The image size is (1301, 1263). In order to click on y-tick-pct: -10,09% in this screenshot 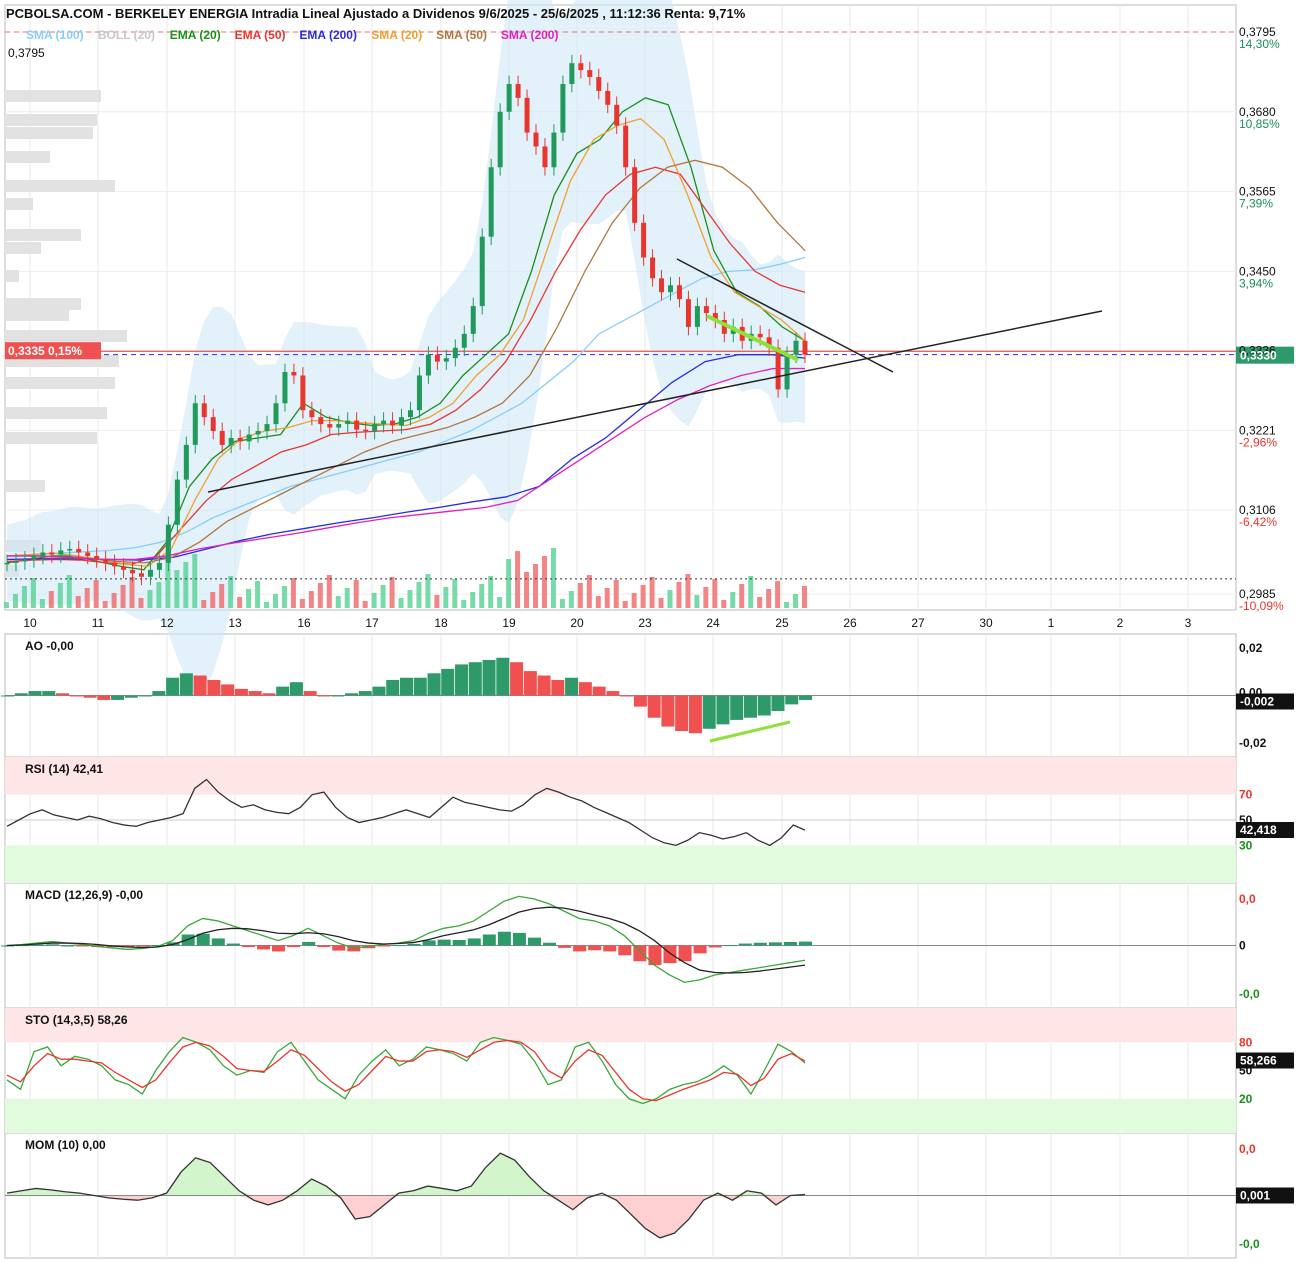, I will do `click(1261, 606)`.